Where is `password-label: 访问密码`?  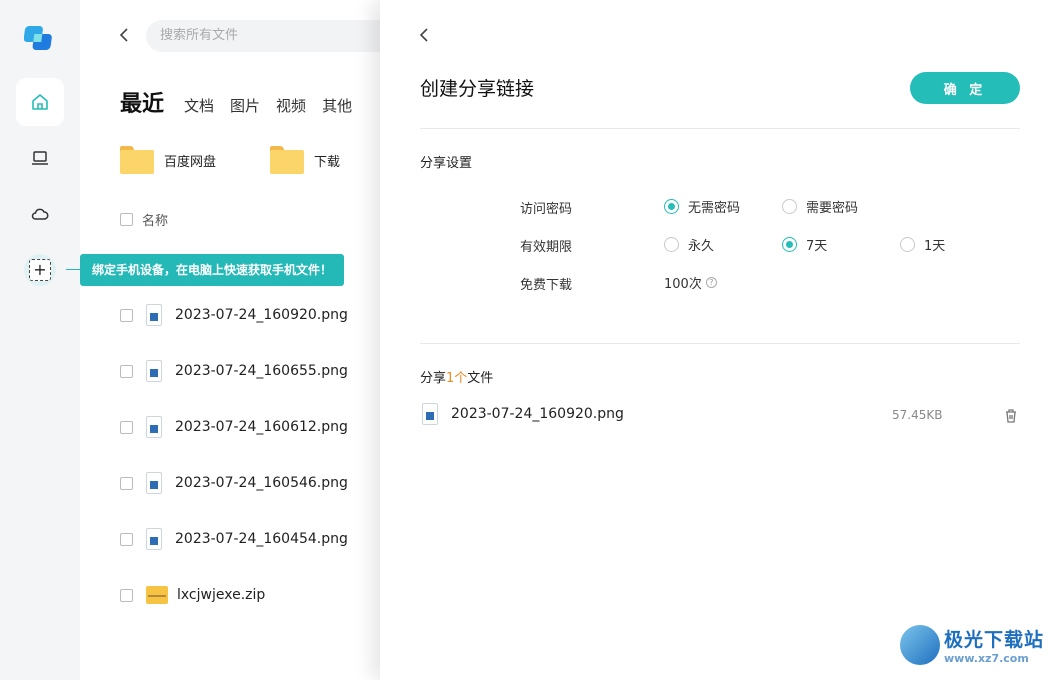
password-label: 访问密码 is located at coordinates (546, 209).